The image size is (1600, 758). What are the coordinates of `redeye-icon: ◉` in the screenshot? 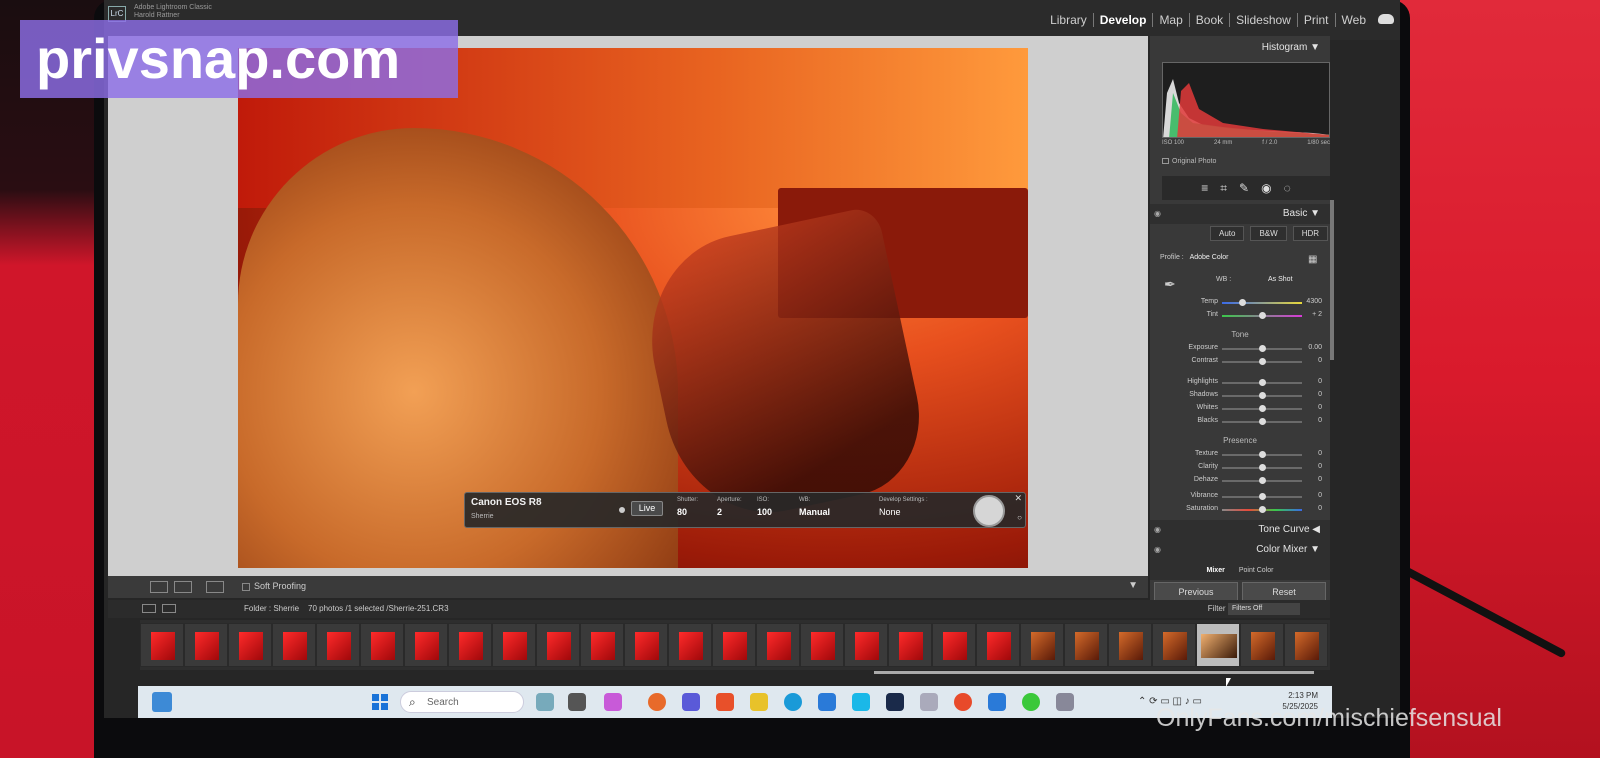 It's located at (1266, 188).